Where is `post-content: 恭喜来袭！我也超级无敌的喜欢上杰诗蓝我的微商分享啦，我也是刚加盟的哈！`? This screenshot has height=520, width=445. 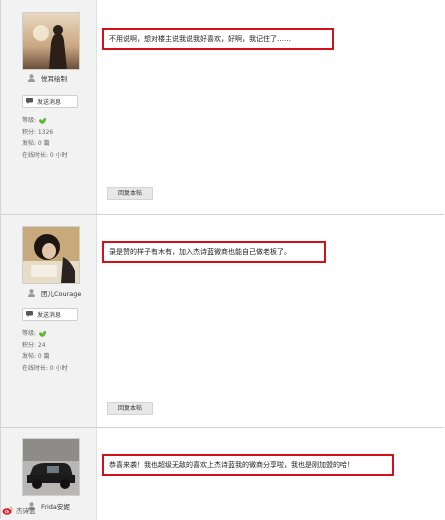 post-content: 恭喜来袭！我也超级无敌的喜欢上杰诗蓝我的微商分享啦，我也是刚加盟的哈！ is located at coordinates (270, 474).